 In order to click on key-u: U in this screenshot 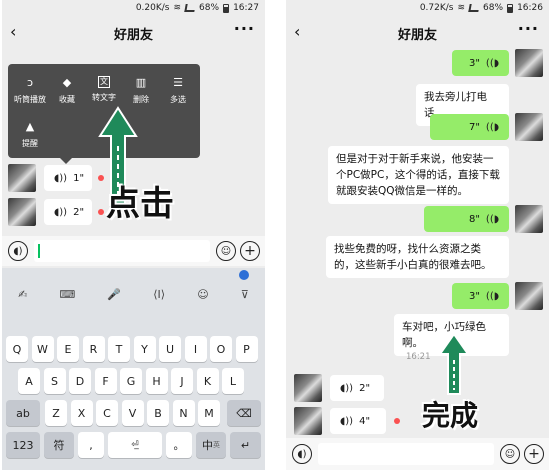, I will do `click(170, 349)`.